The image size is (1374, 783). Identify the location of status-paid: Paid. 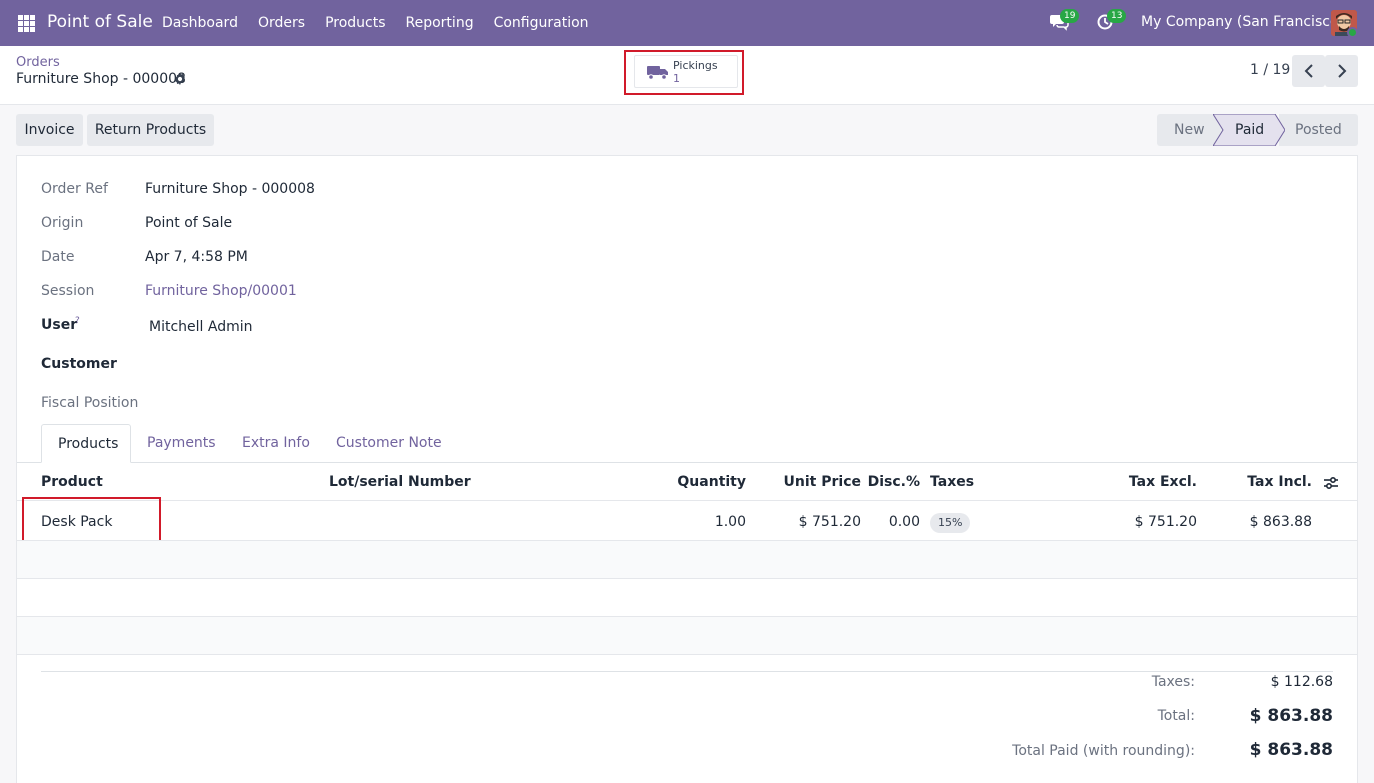
(1249, 130).